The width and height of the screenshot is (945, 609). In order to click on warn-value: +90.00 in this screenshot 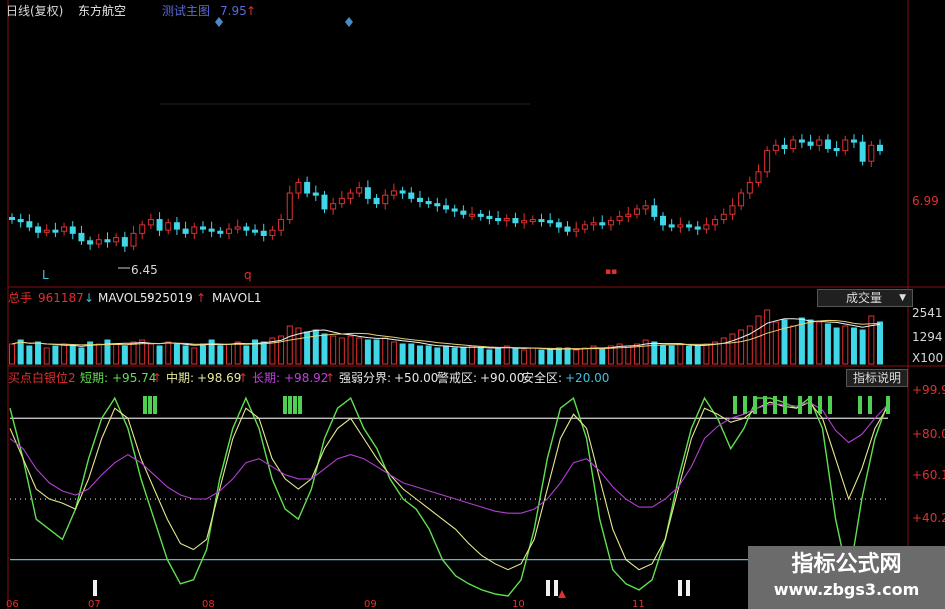, I will do `click(502, 378)`.